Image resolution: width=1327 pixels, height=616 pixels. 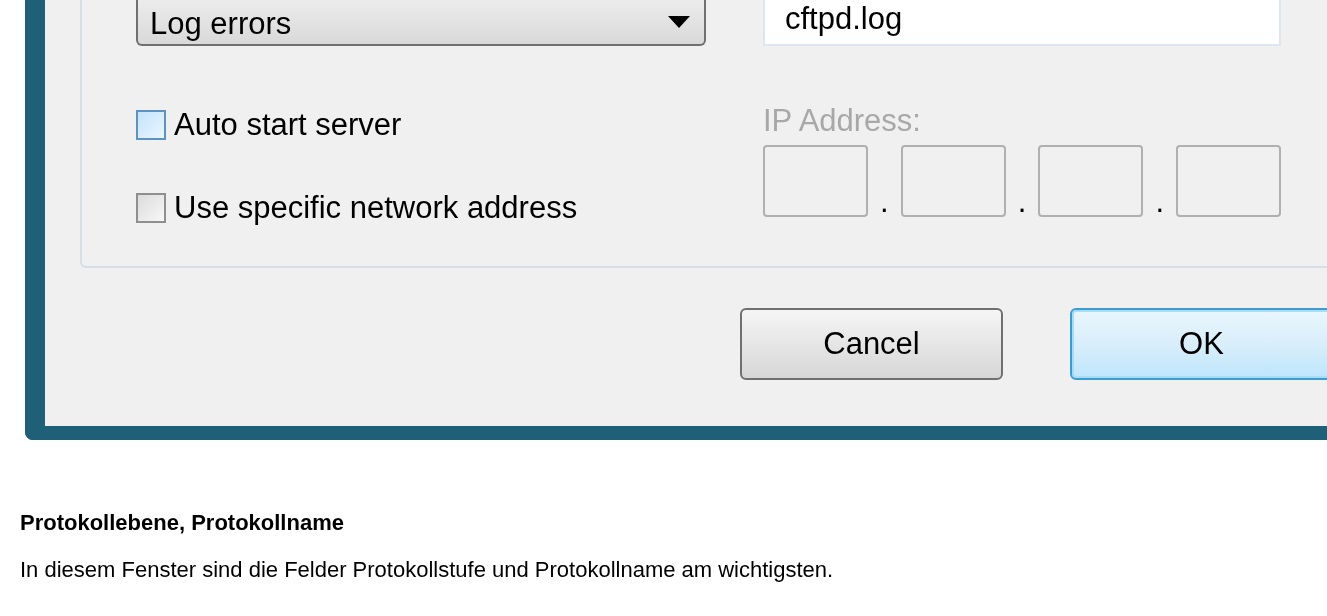 What do you see at coordinates (1198, 344) in the screenshot?
I see `dialog-button: OK` at bounding box center [1198, 344].